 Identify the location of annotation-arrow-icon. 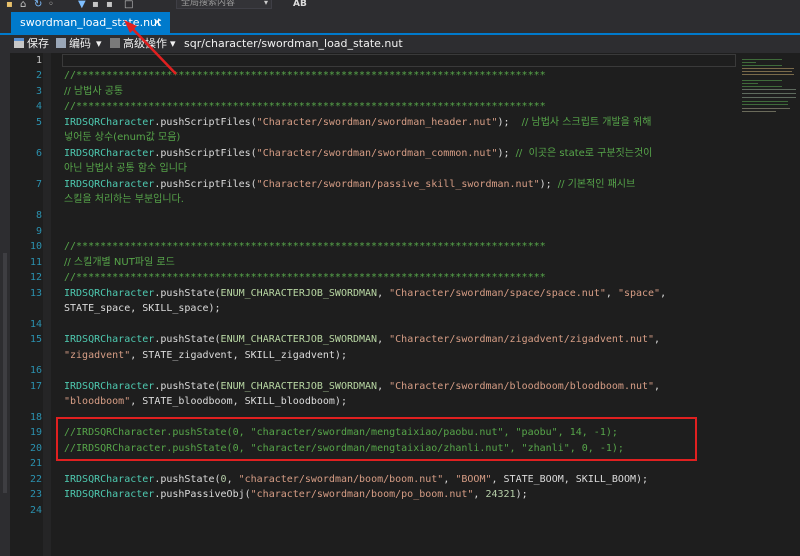
(150, 47).